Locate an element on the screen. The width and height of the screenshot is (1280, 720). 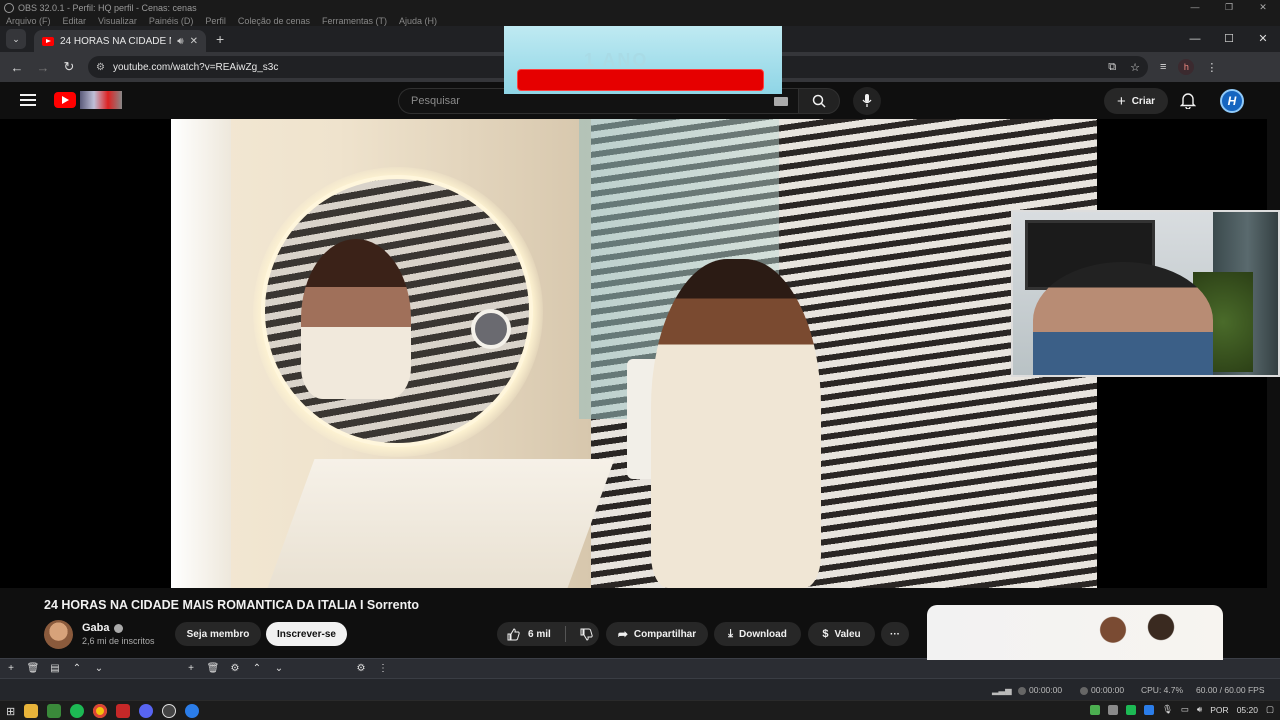
like-dislike-group: 6 mil is located at coordinates (548, 634).